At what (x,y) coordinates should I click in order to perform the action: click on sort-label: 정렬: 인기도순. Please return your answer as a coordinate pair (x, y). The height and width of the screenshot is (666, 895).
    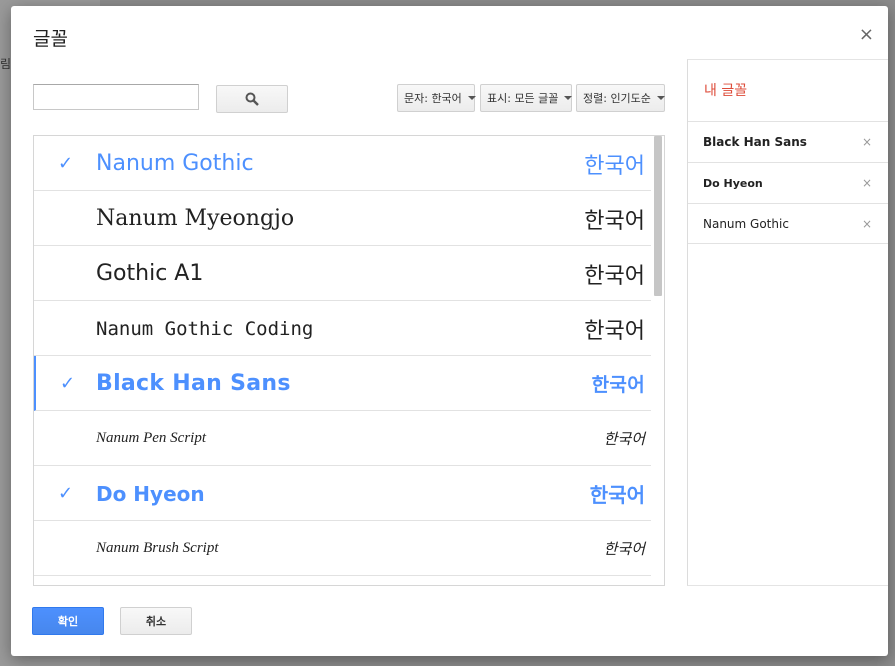
    Looking at the image, I should click on (617, 98).